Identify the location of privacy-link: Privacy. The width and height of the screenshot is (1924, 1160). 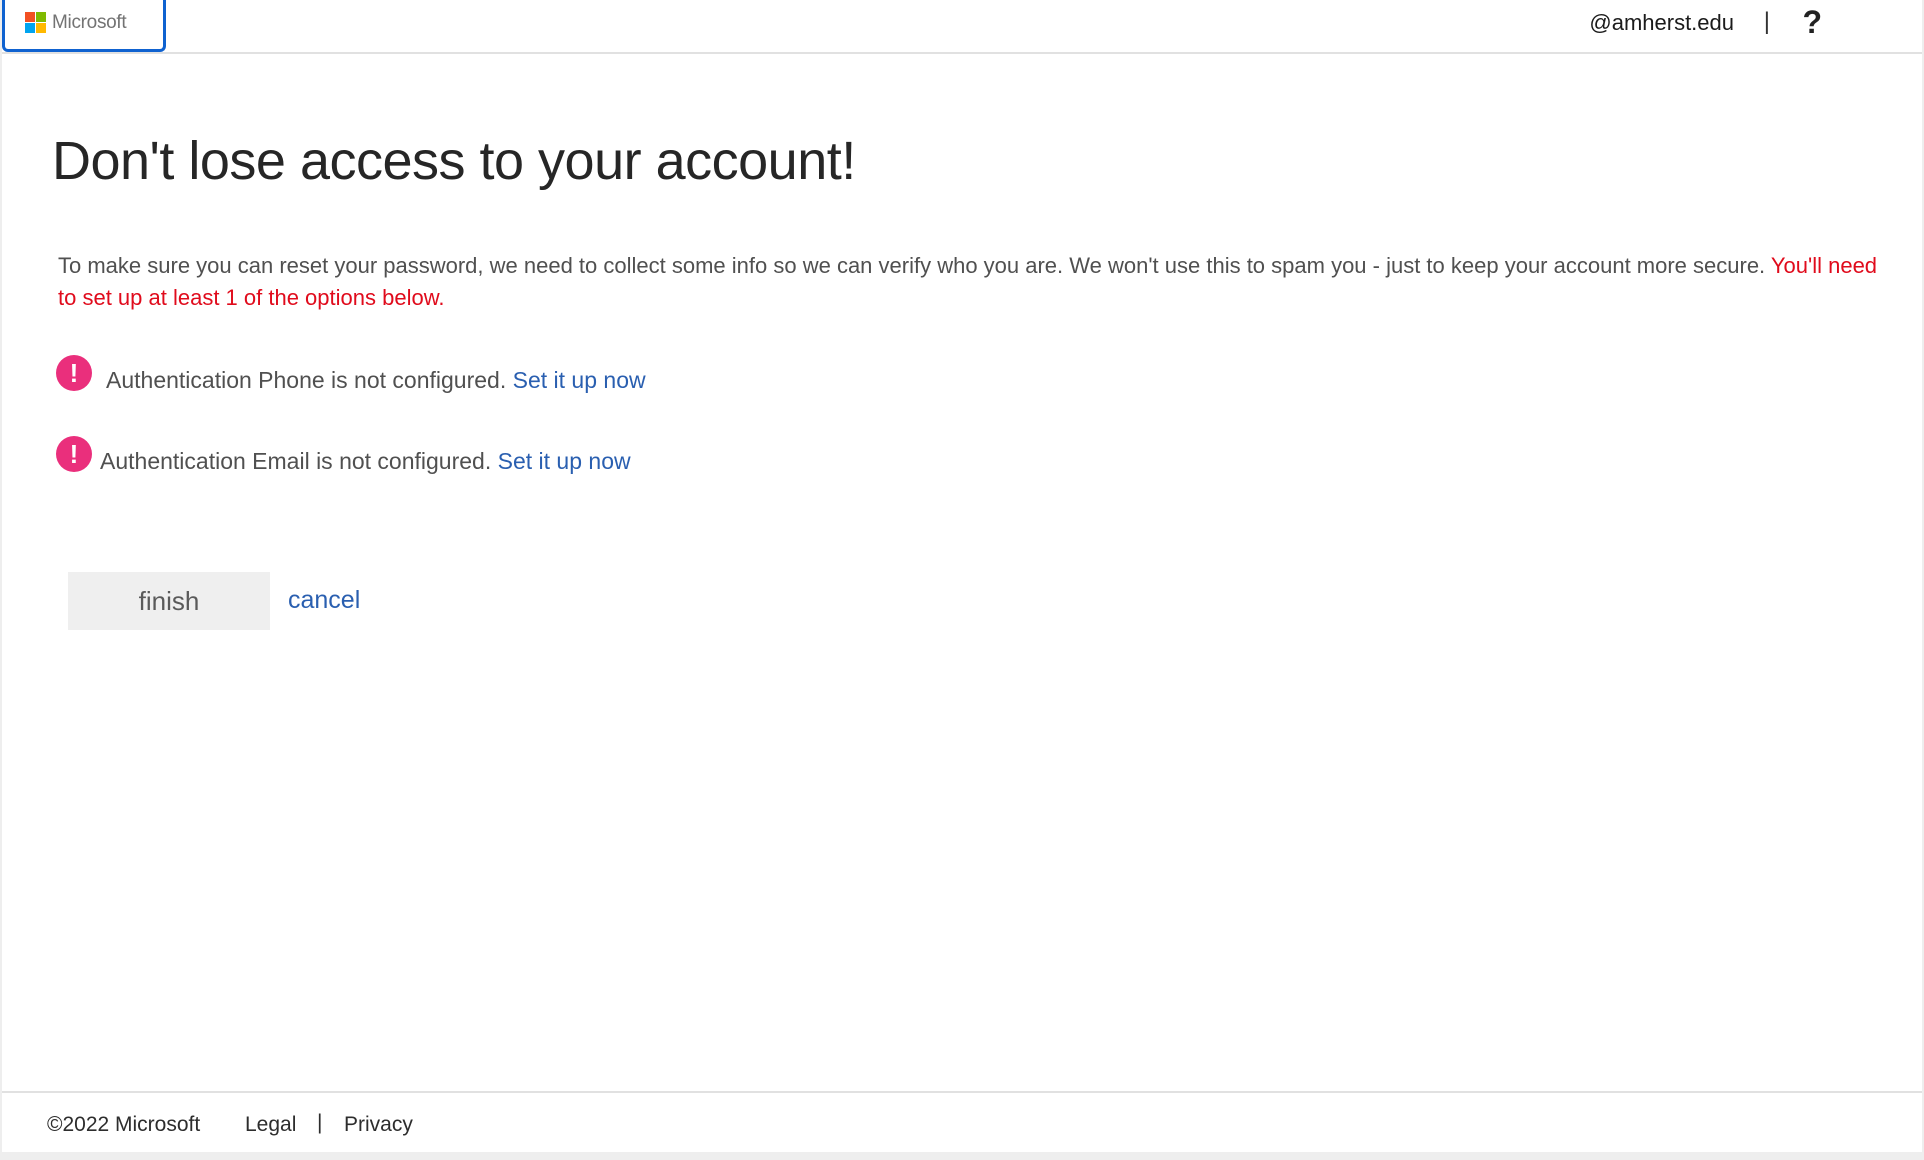
(378, 1125).